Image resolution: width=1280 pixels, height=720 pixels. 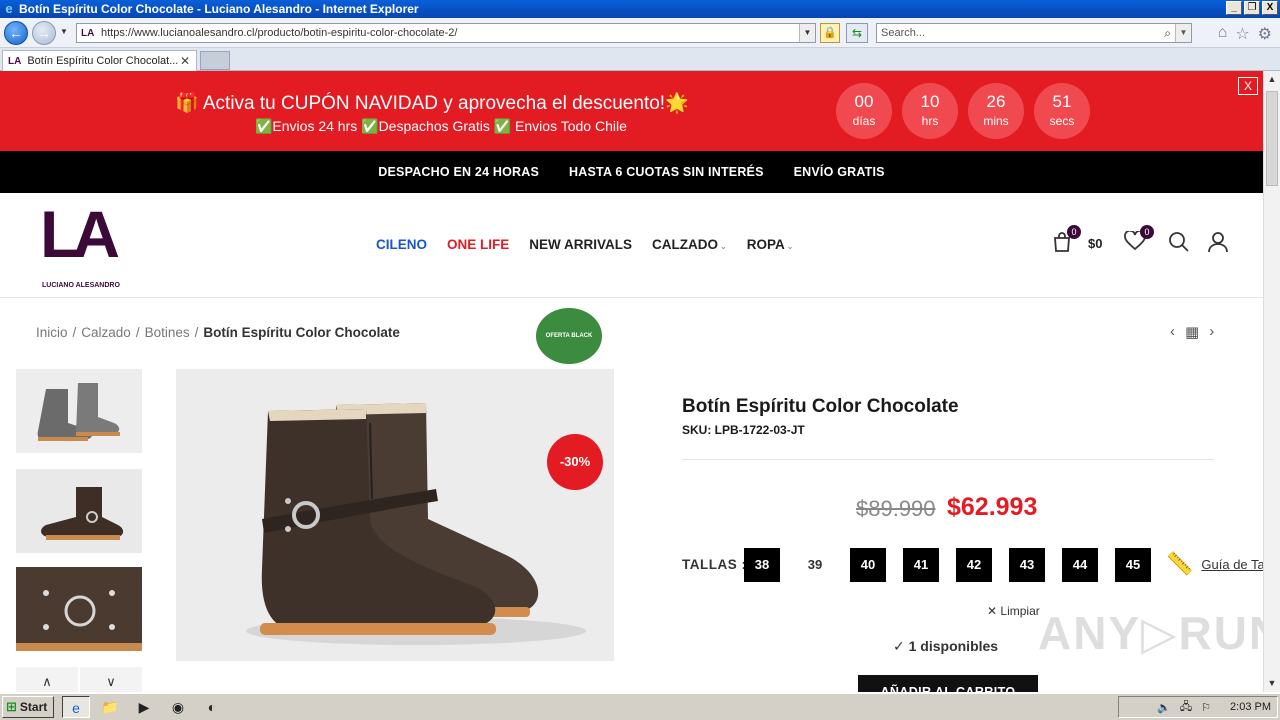 What do you see at coordinates (1272, 683) in the screenshot?
I see `scroll-down-icon: ▼` at bounding box center [1272, 683].